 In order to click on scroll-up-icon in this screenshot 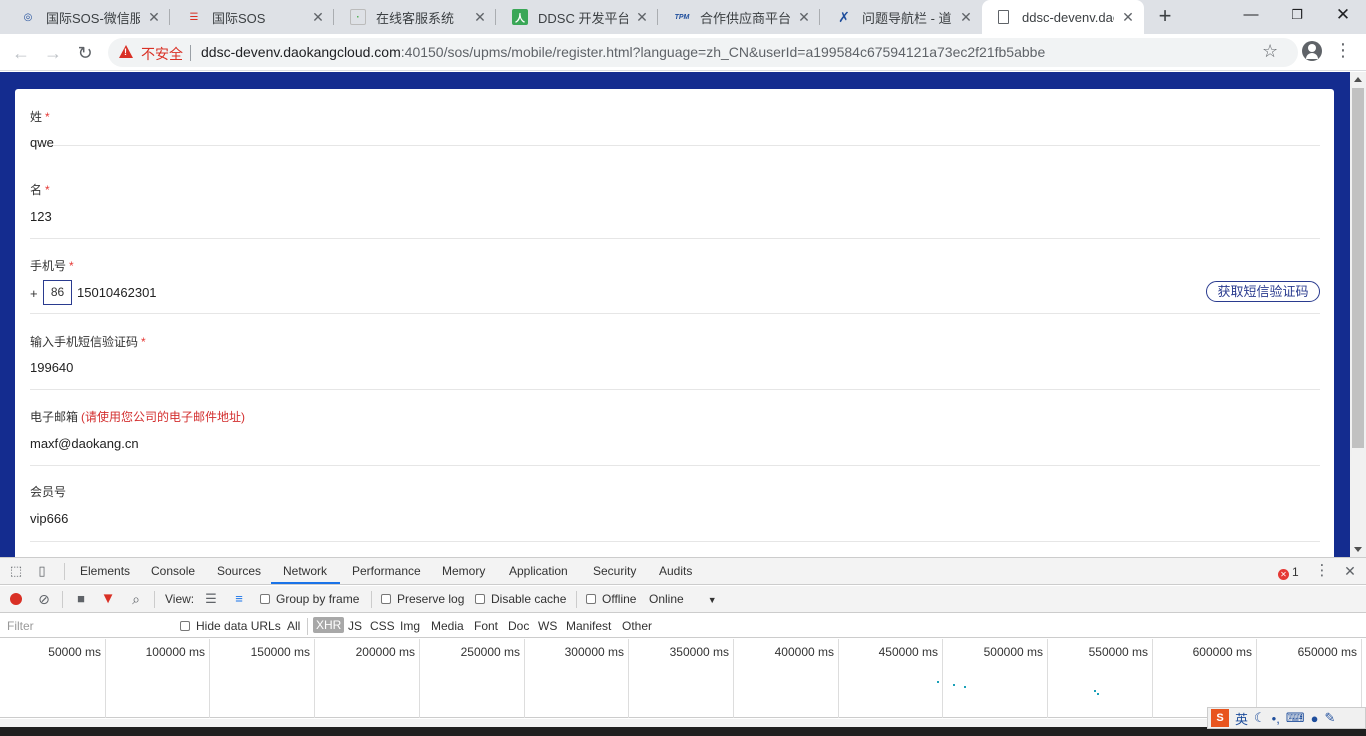, I will do `click(1358, 79)`.